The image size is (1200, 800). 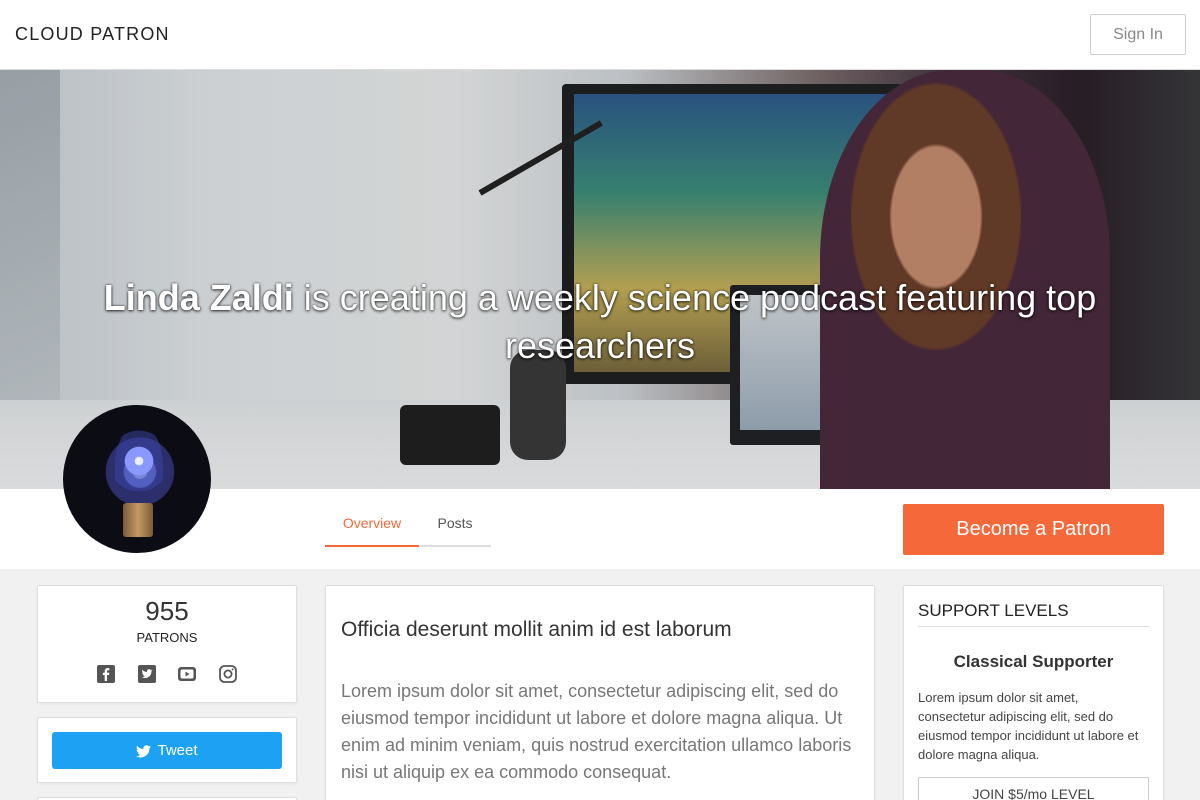 I want to click on patrons-card: 955 PATRONS, so click(x=167, y=644).